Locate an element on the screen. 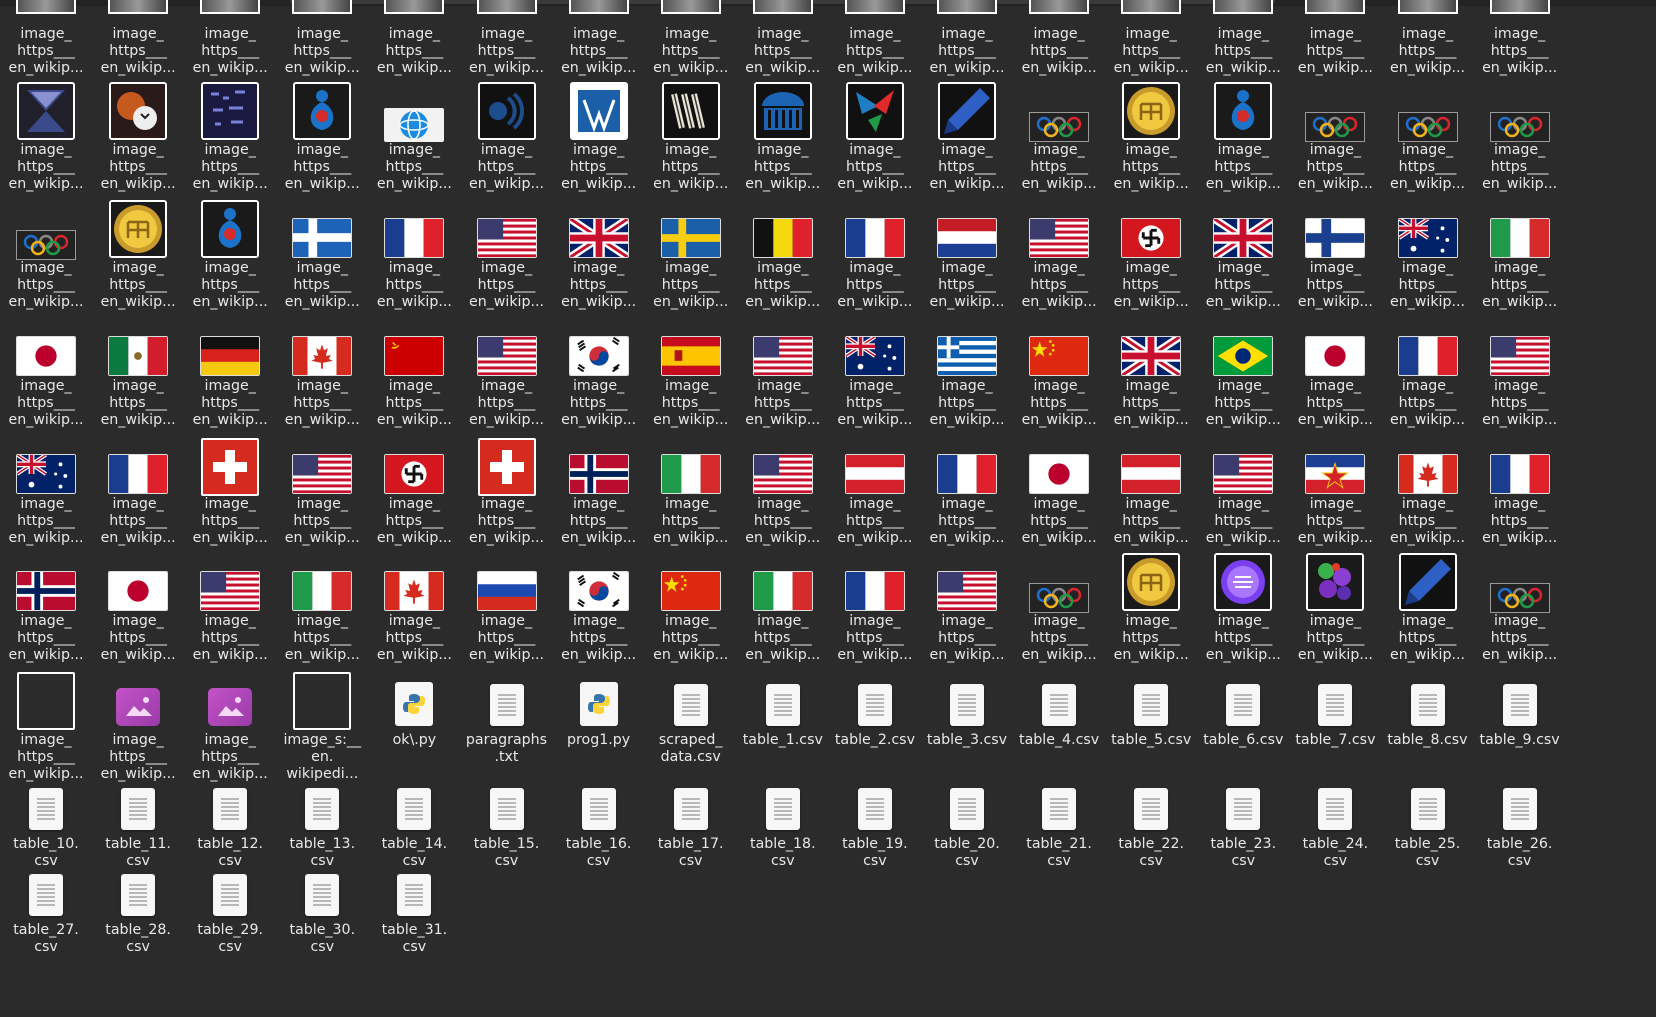 The width and height of the screenshot is (1656, 1017). file-item: table_2.csv is located at coordinates (875, 723).